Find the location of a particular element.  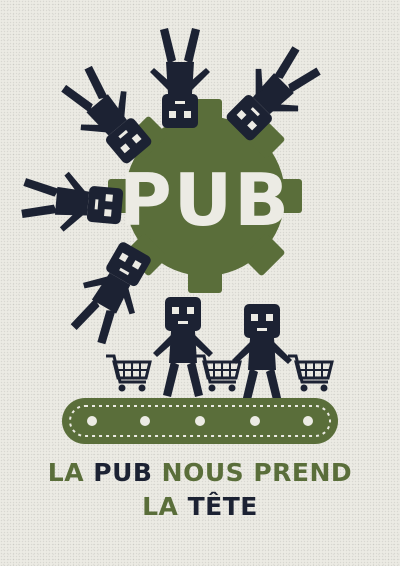

conveyor-belt-icon is located at coordinates (200, 421).